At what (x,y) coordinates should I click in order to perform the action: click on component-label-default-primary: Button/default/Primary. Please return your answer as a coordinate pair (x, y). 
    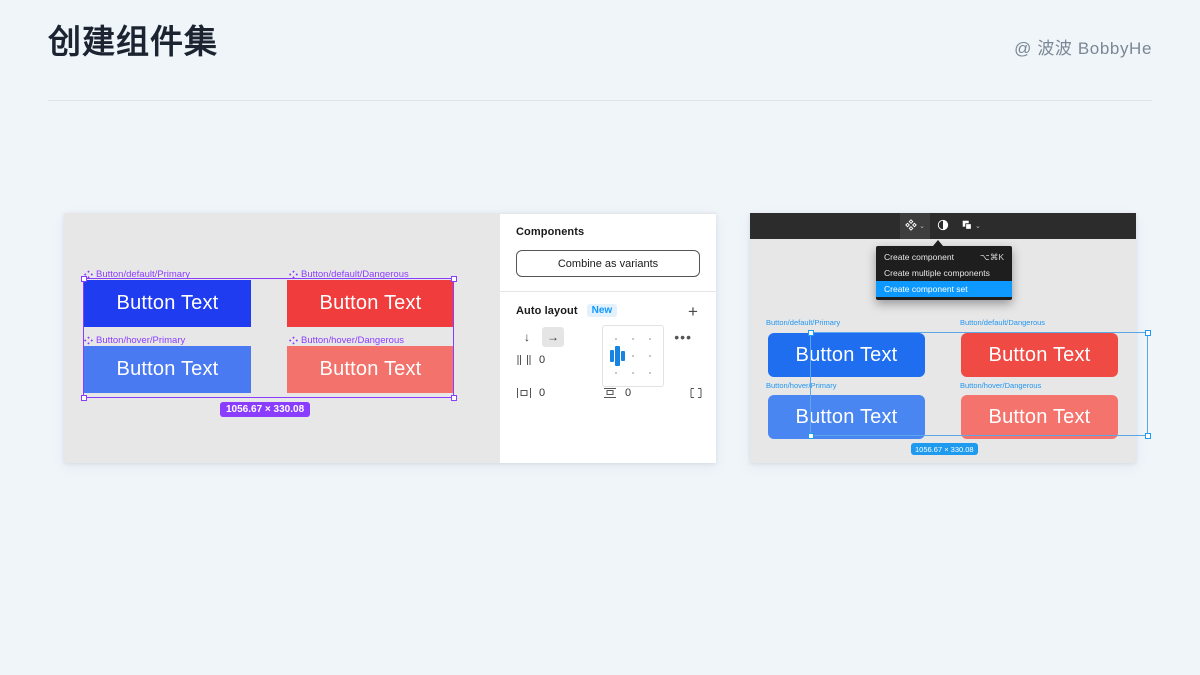
    Looking at the image, I should click on (803, 322).